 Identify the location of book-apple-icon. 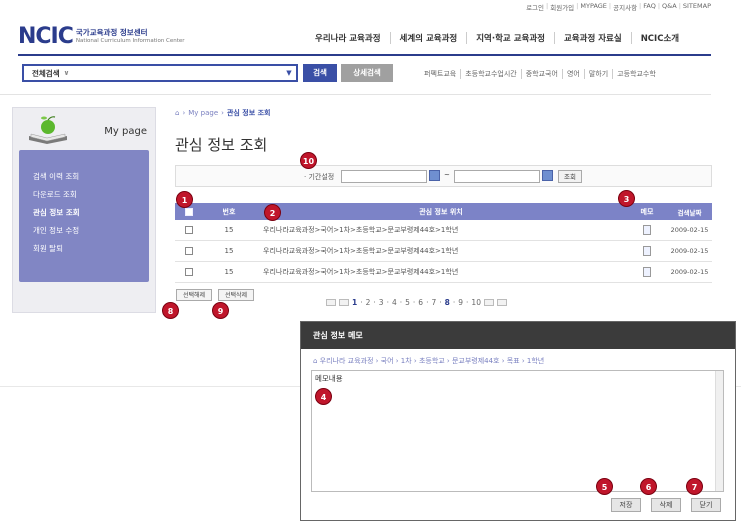
(48, 130).